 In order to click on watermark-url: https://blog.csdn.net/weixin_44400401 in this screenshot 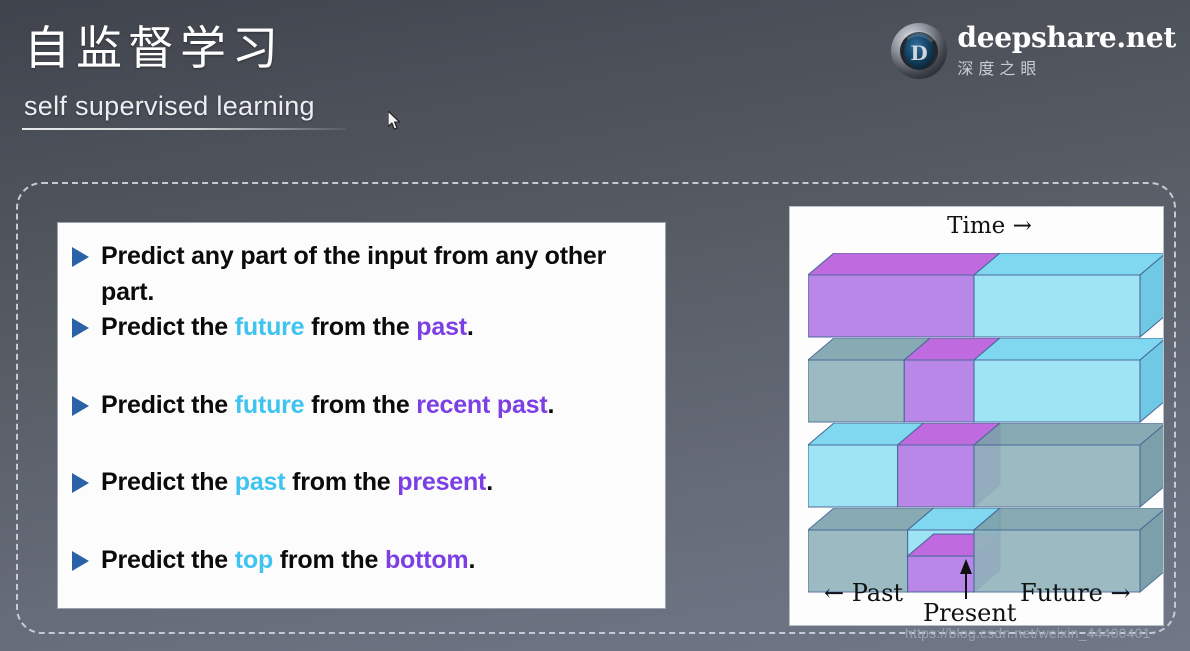, I will do `click(1028, 633)`.